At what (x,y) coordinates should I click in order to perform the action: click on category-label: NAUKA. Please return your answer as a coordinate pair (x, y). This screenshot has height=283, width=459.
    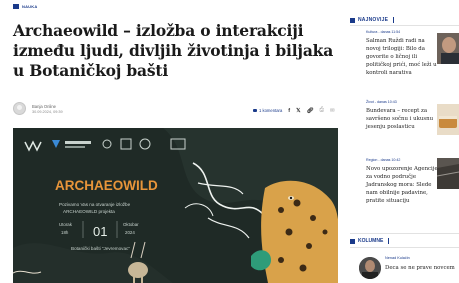
    Looking at the image, I should click on (30, 6).